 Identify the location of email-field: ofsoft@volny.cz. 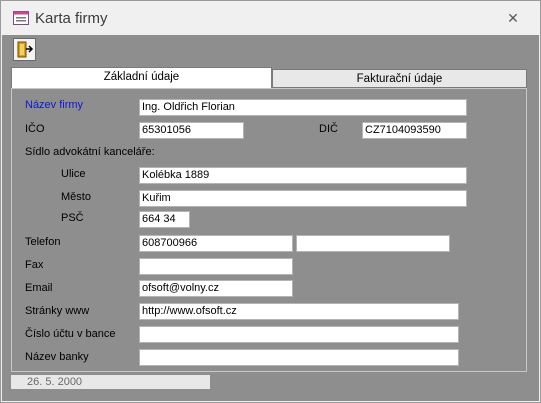
(216, 288).